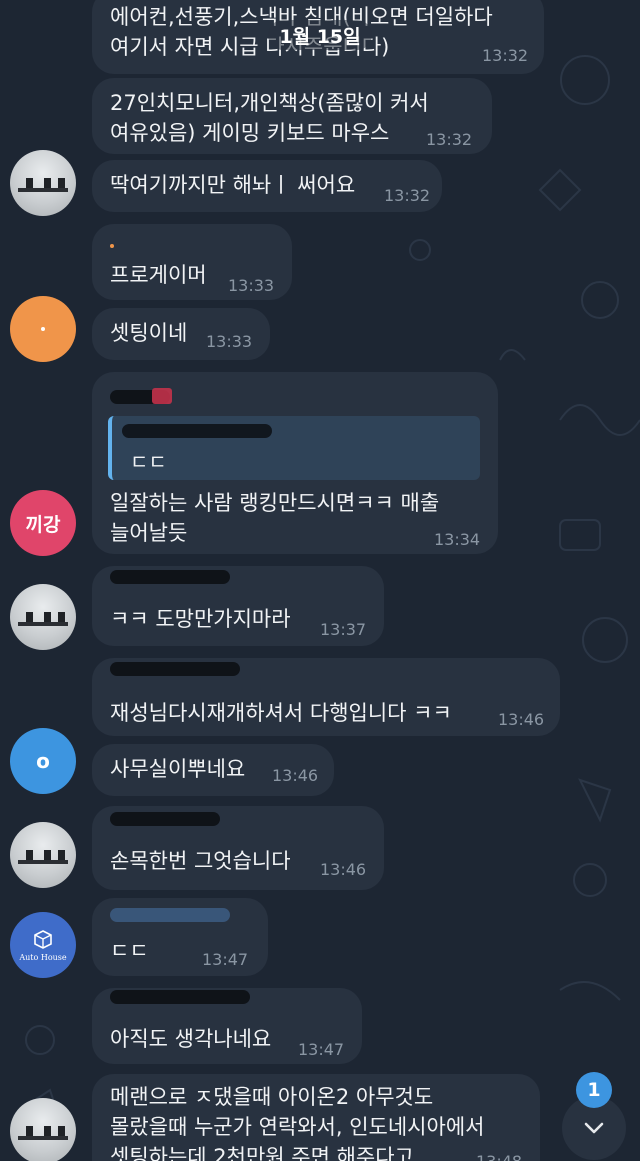  Describe the element at coordinates (158, 275) in the screenshot. I see `message-text: 프로게이머` at that location.